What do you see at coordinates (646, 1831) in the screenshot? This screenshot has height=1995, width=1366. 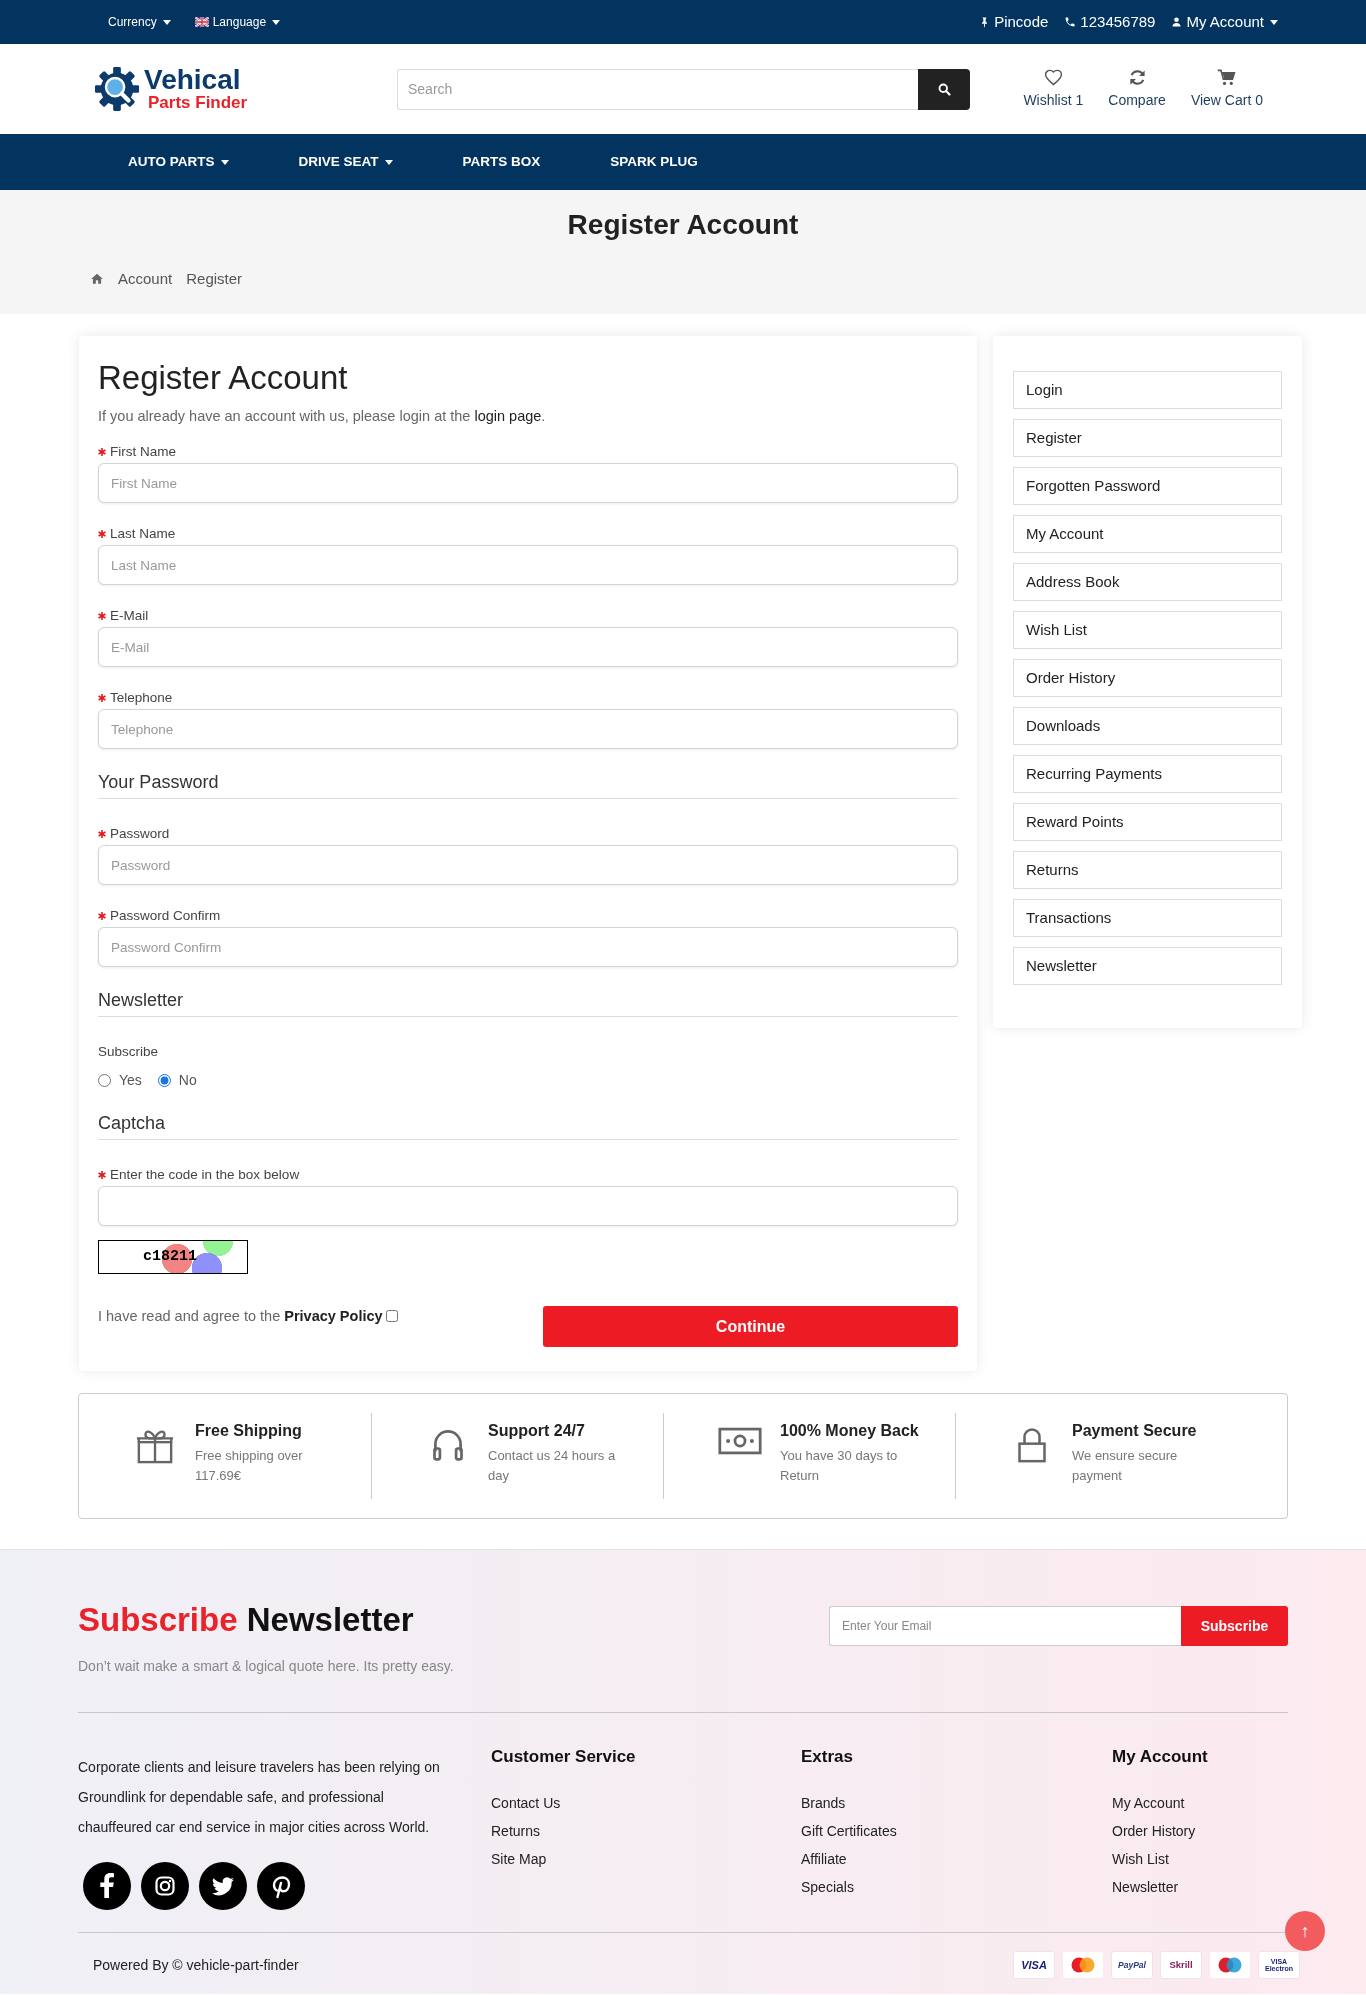 I see `footer-link: Returns` at bounding box center [646, 1831].